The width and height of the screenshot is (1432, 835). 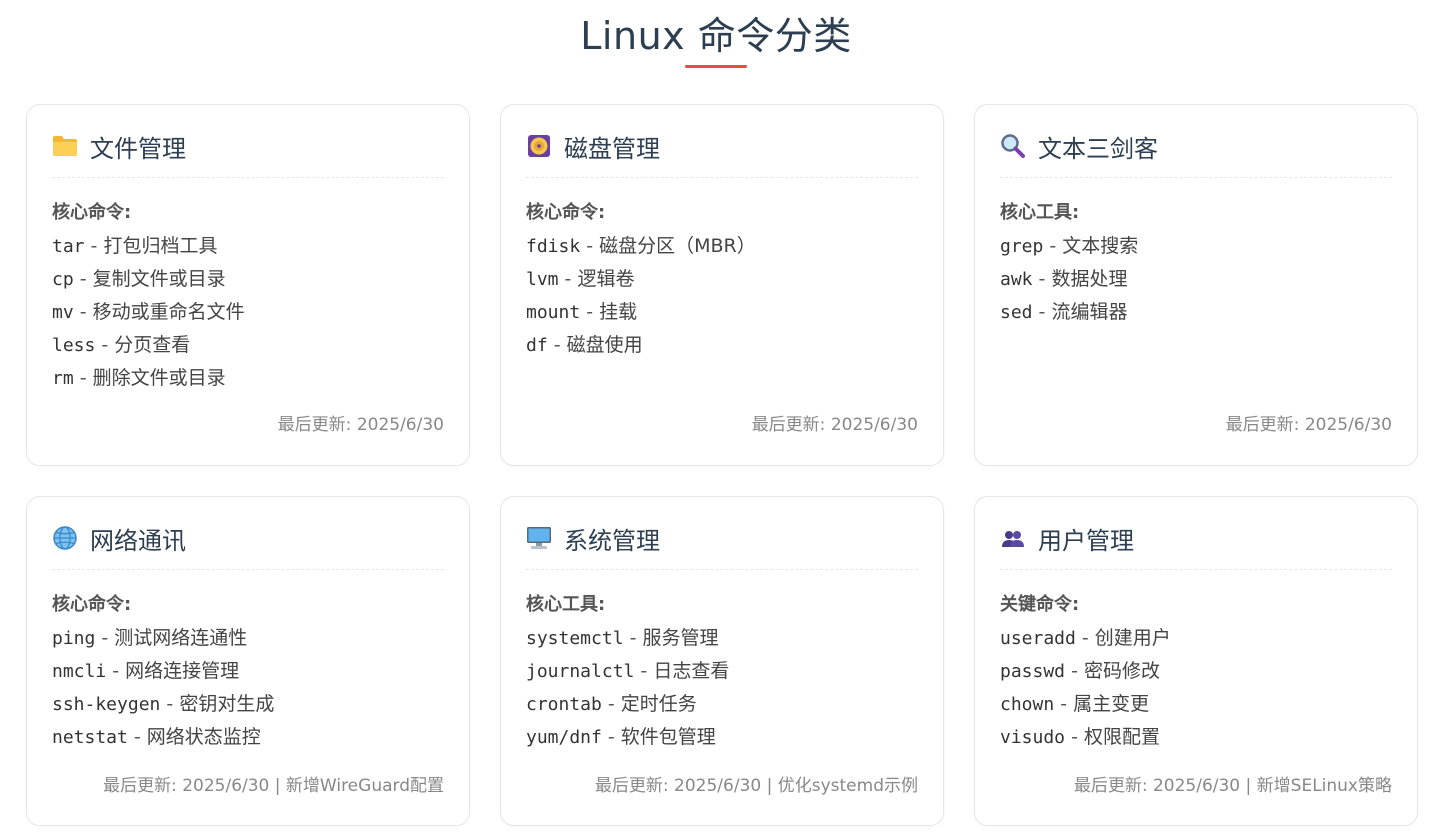 What do you see at coordinates (182, 671) in the screenshot?
I see `command-desc: 网络连接管理` at bounding box center [182, 671].